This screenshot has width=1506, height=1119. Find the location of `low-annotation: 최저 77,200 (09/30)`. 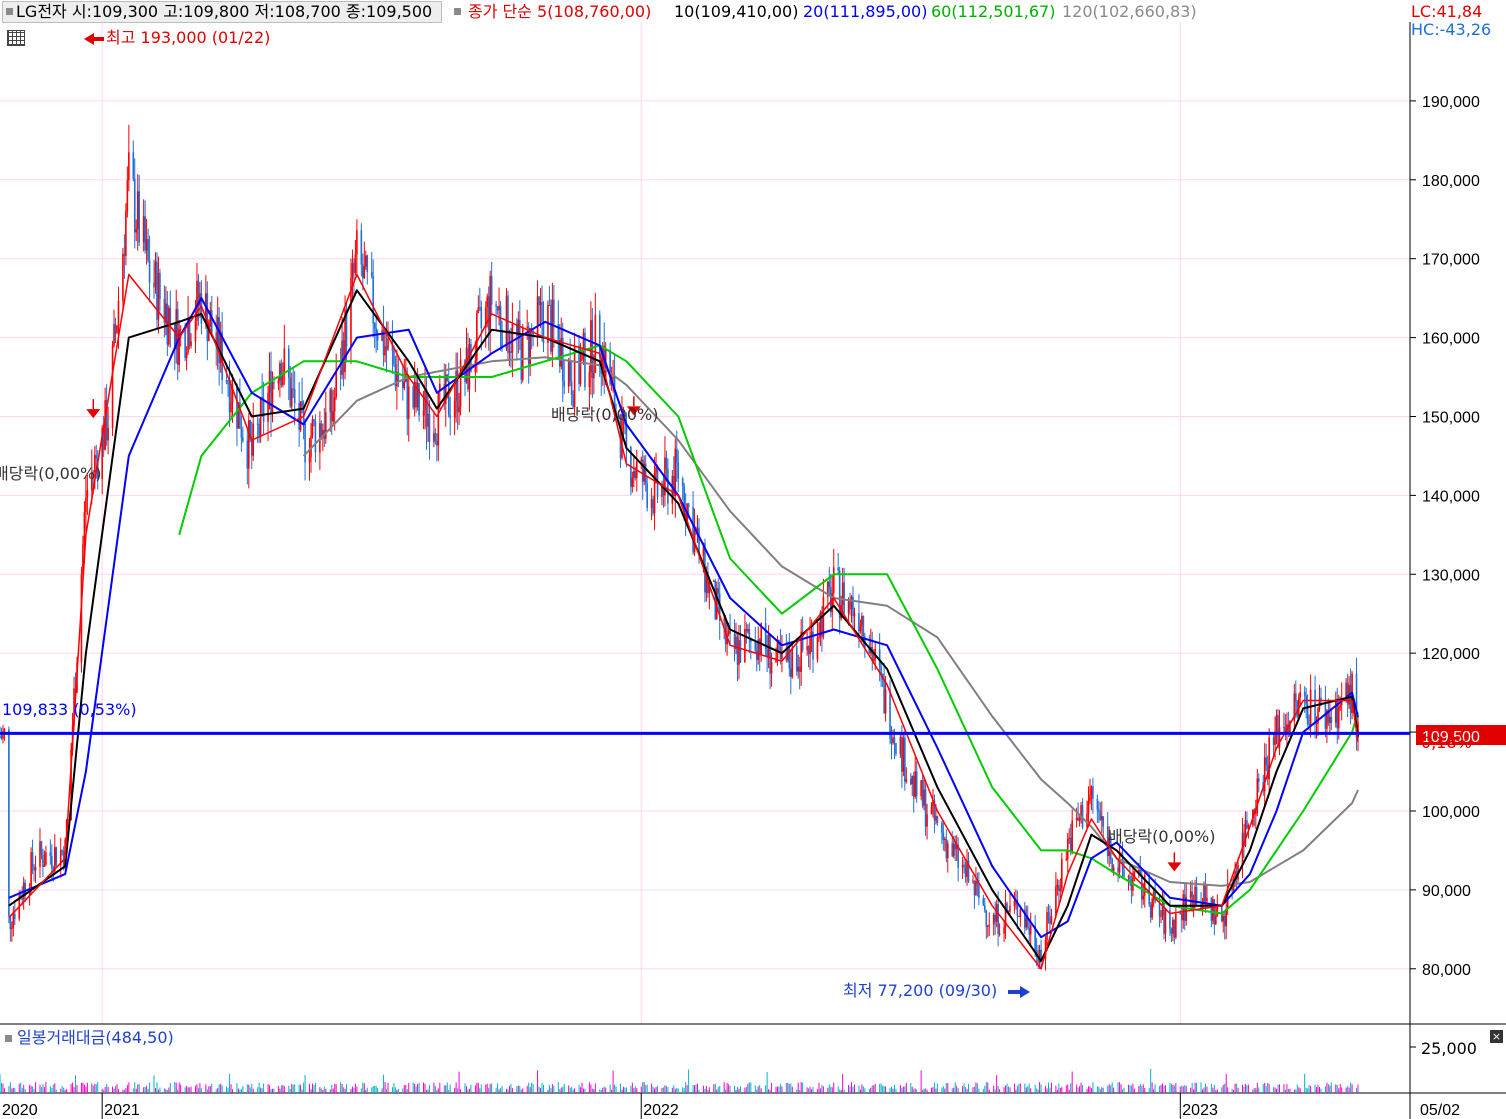

low-annotation: 최저 77,200 (09/30) is located at coordinates (920, 990).